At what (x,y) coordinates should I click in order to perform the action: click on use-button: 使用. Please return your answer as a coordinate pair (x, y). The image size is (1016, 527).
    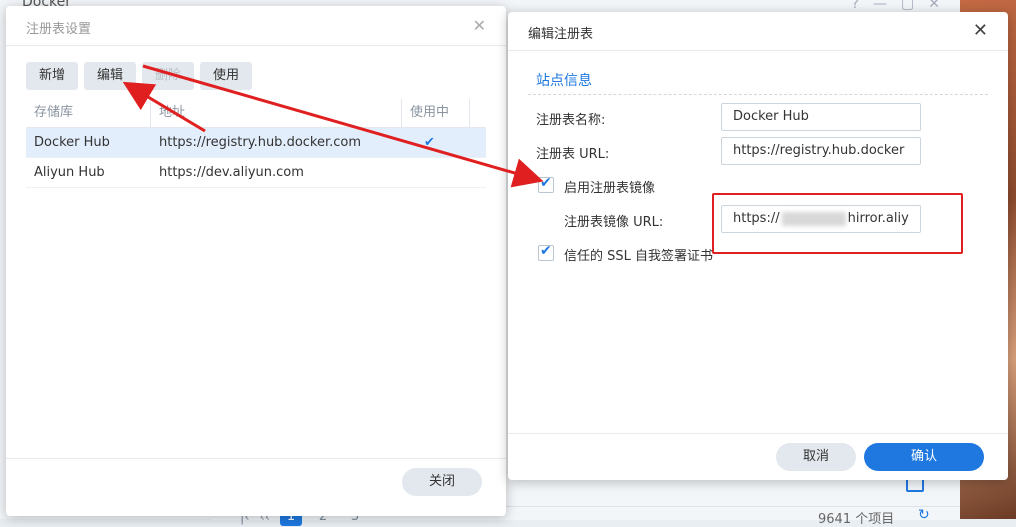
    Looking at the image, I should click on (226, 76).